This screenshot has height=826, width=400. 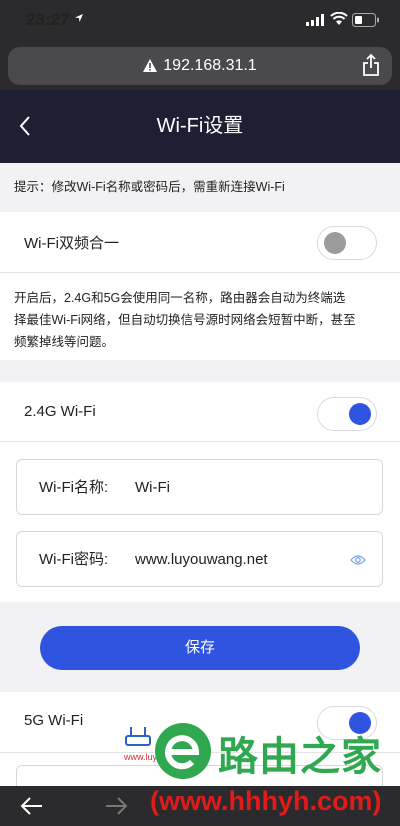 What do you see at coordinates (200, 648) in the screenshot?
I see `save-button: 保存` at bounding box center [200, 648].